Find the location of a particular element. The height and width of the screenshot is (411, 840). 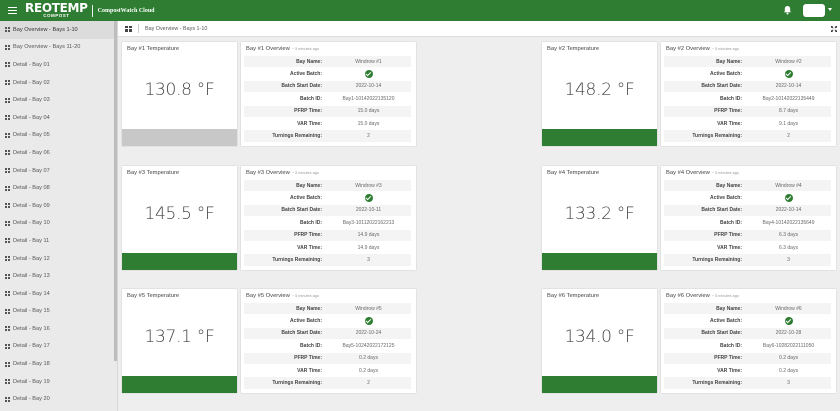

temperature-card: Bay #6 Temperature 134.0 °F is located at coordinates (599, 341).